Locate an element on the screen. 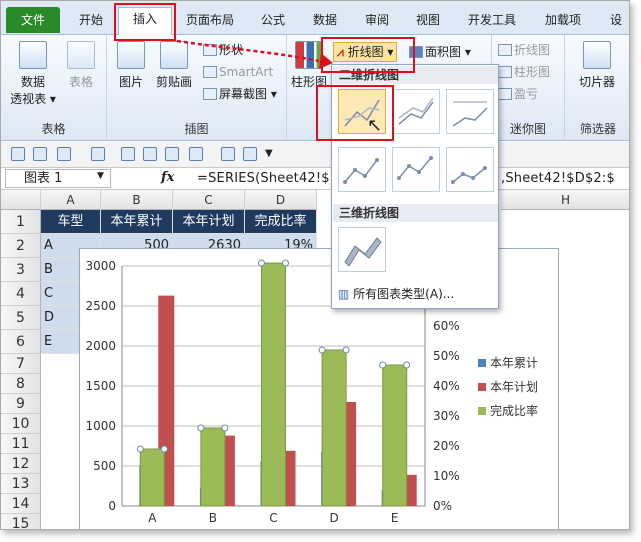  spark-column-button: 柱形图 is located at coordinates (524, 72).